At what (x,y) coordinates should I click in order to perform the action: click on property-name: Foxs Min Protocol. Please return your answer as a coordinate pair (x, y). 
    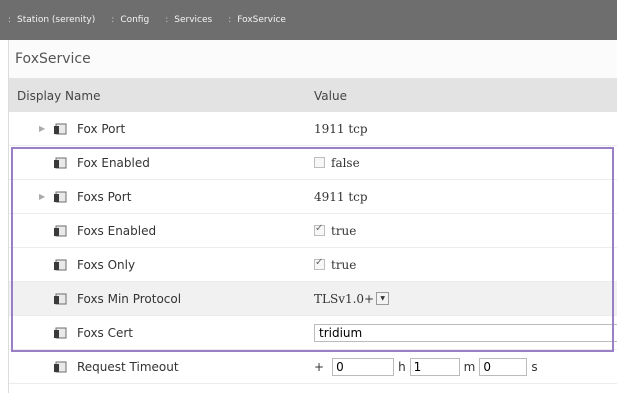
    Looking at the image, I should click on (129, 298).